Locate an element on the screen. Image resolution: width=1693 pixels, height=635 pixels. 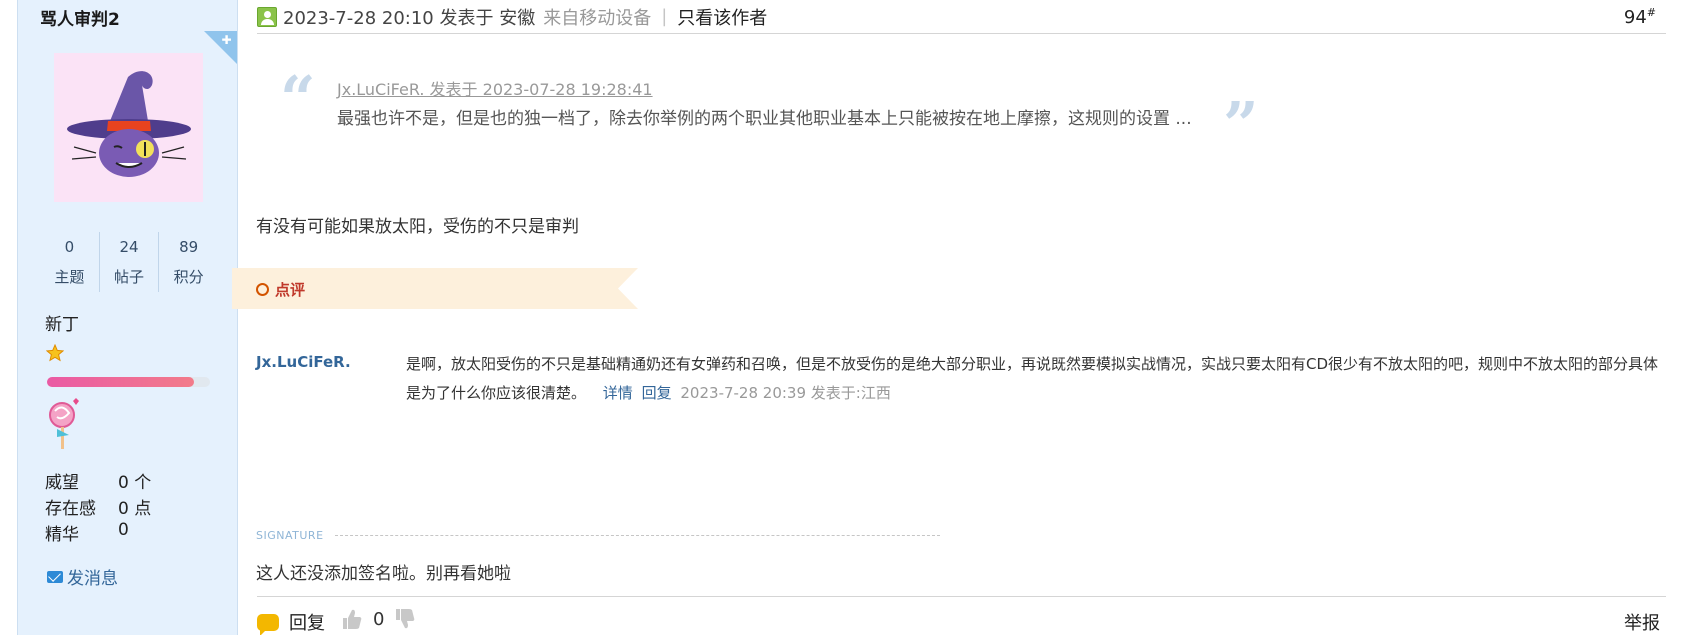
stat-topics-label: 主题 is located at coordinates (69, 277).